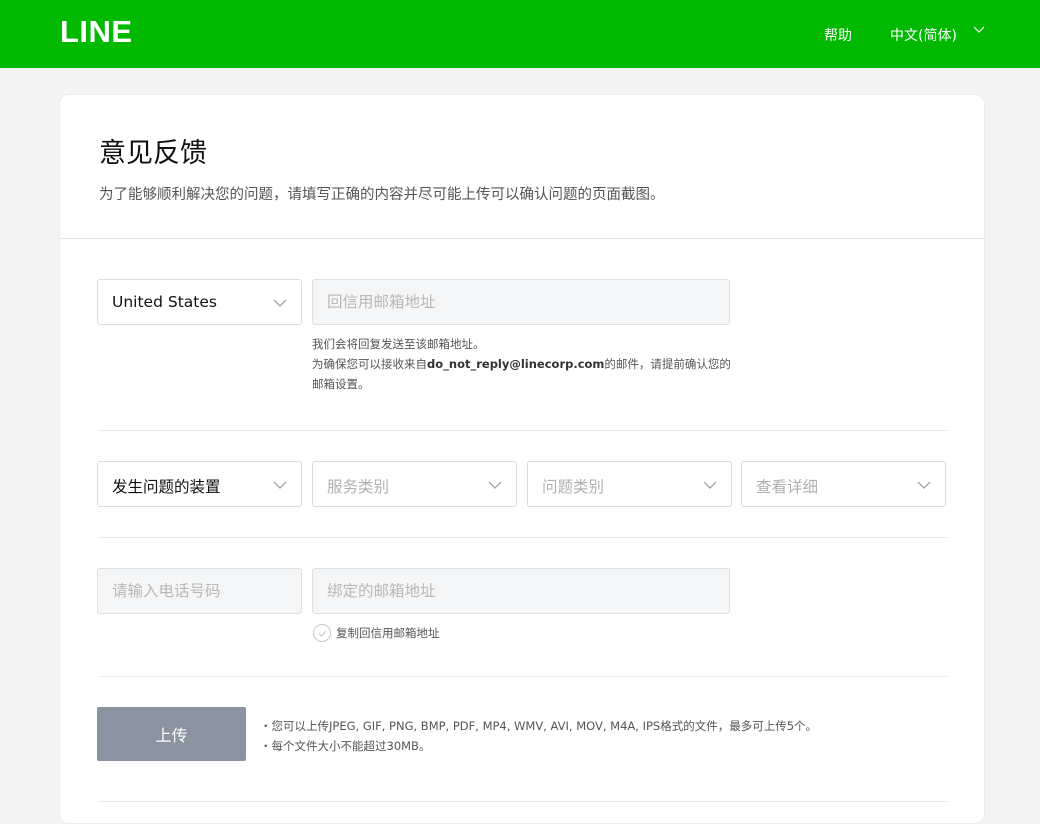  What do you see at coordinates (838, 35) in the screenshot?
I see `help-link: 帮助` at bounding box center [838, 35].